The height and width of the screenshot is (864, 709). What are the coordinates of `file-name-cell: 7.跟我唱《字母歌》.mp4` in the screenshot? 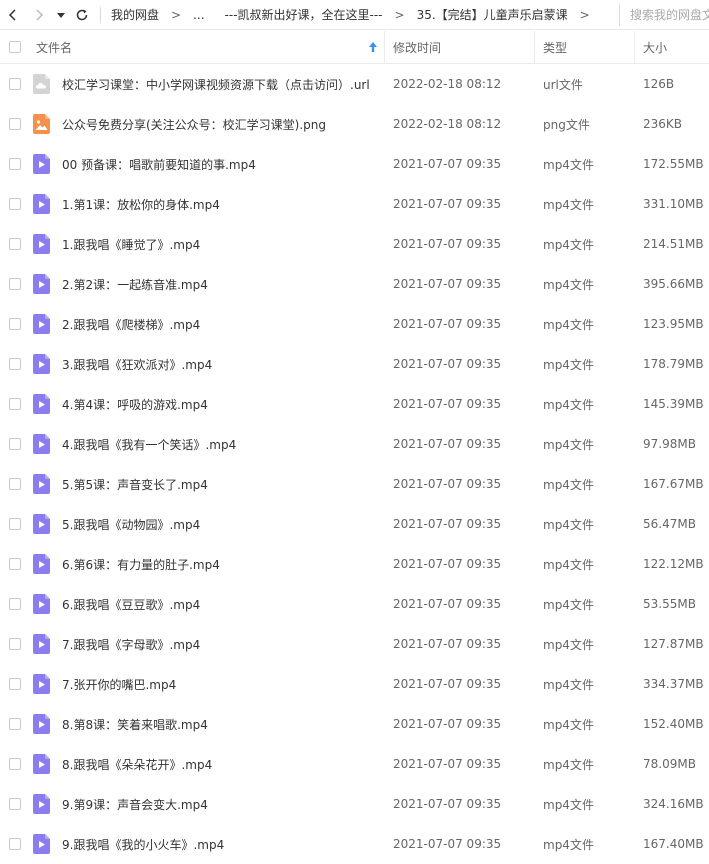 It's located at (207, 644).